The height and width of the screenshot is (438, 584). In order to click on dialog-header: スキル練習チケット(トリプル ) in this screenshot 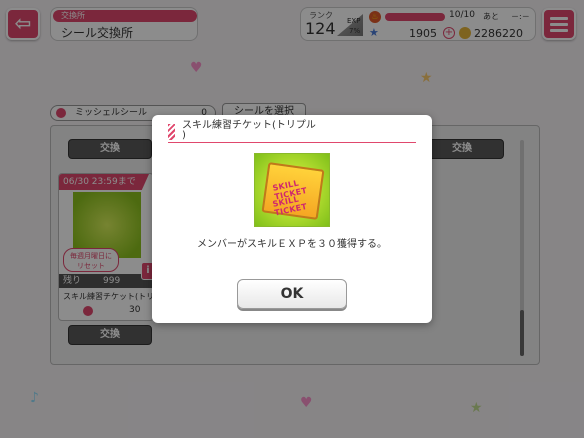, I will do `click(292, 132)`.